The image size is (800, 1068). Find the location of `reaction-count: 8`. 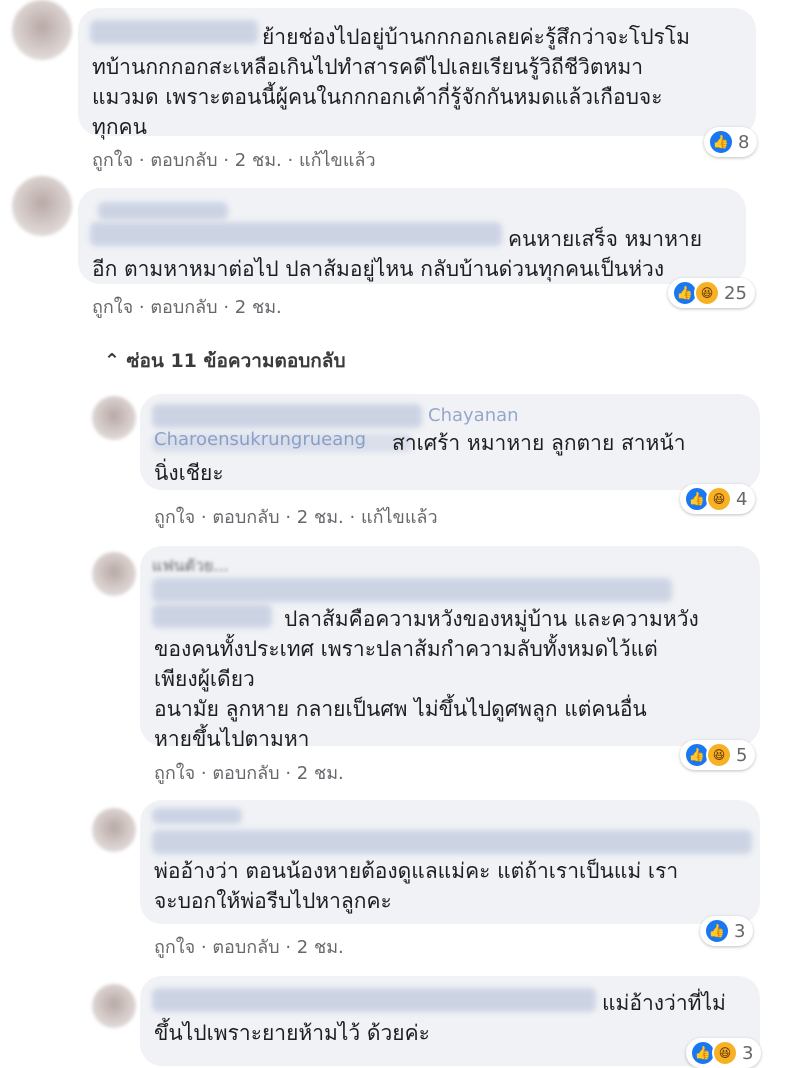

reaction-count: 8 is located at coordinates (744, 142).